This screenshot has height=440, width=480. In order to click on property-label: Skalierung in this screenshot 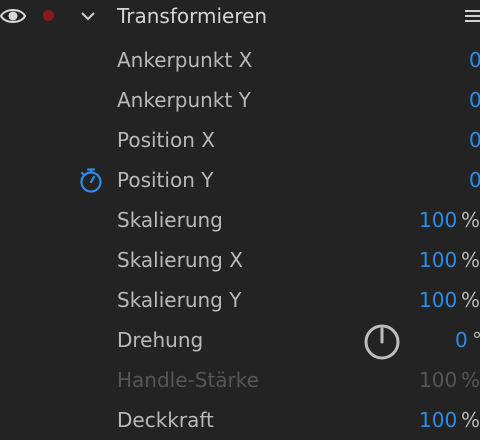, I will do `click(170, 220)`.